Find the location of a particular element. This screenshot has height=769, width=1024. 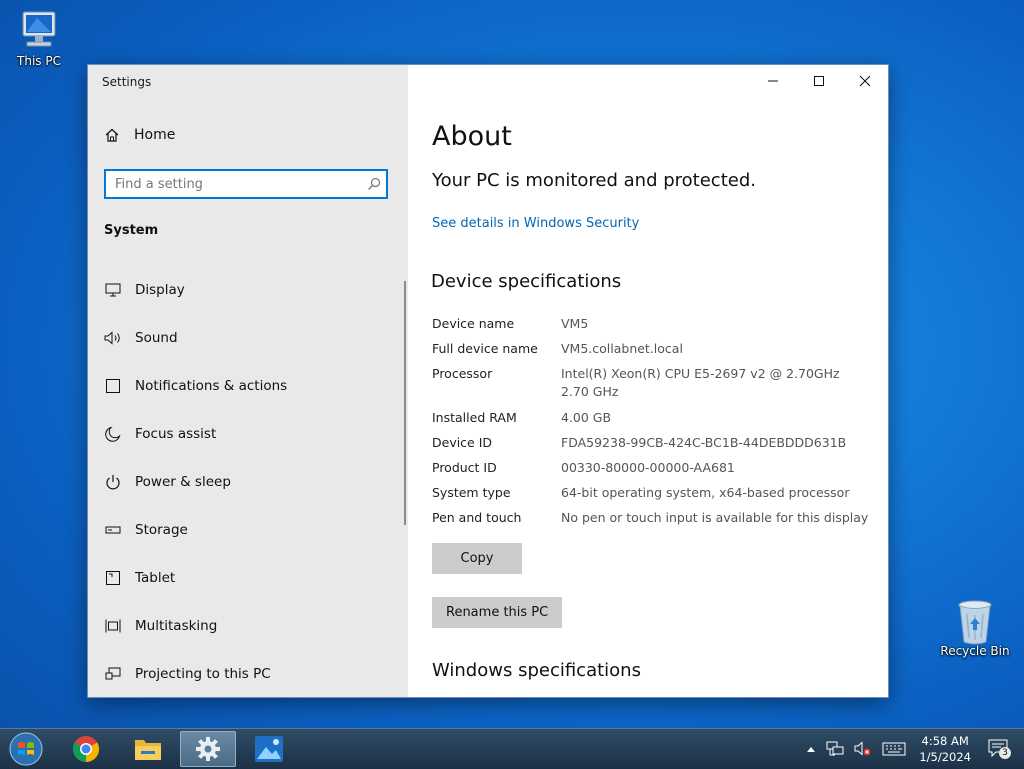

sidebar-item-power-sleep: Power & sleep is located at coordinates (246, 482).